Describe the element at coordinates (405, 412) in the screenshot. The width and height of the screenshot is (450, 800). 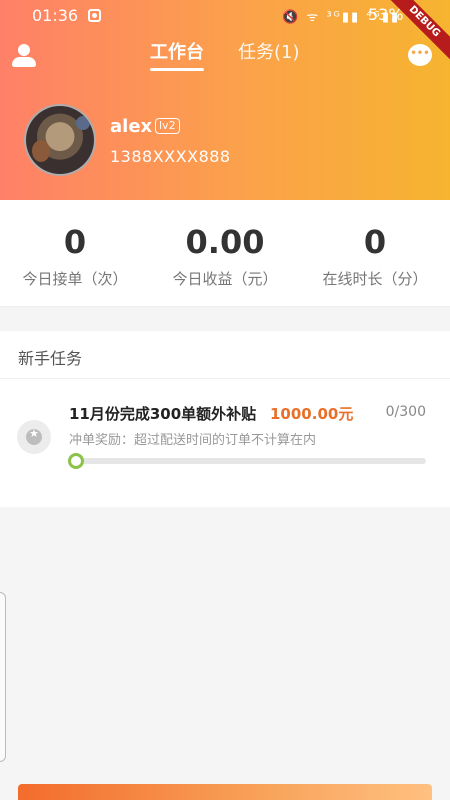
I see `task-progress-count: 0/300` at that location.